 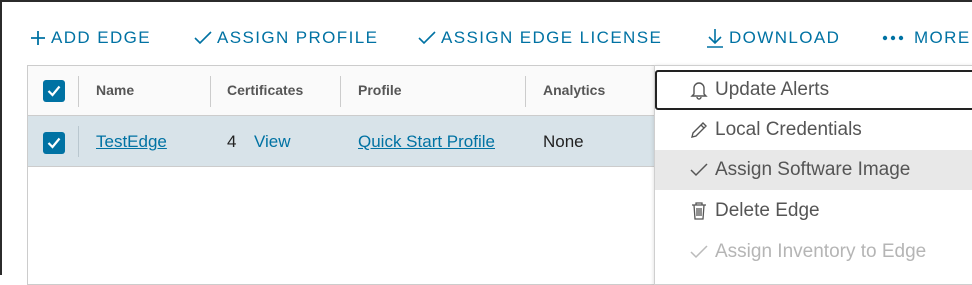 I want to click on menu-item-label: Assign Inventory to Edge, so click(x=821, y=251).